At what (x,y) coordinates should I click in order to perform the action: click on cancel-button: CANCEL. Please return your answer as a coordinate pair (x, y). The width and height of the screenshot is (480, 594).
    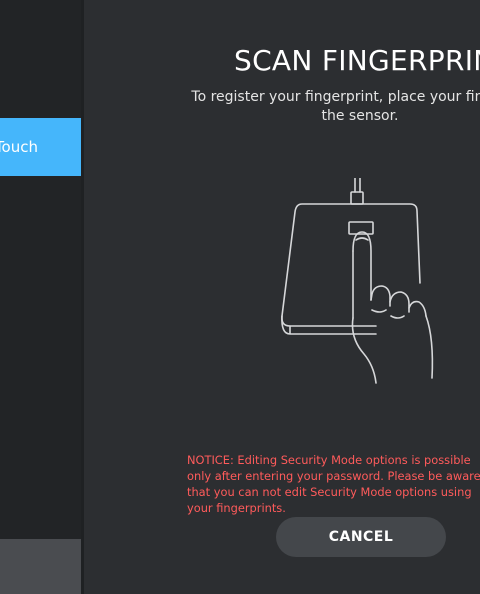
    Looking at the image, I should click on (361, 537).